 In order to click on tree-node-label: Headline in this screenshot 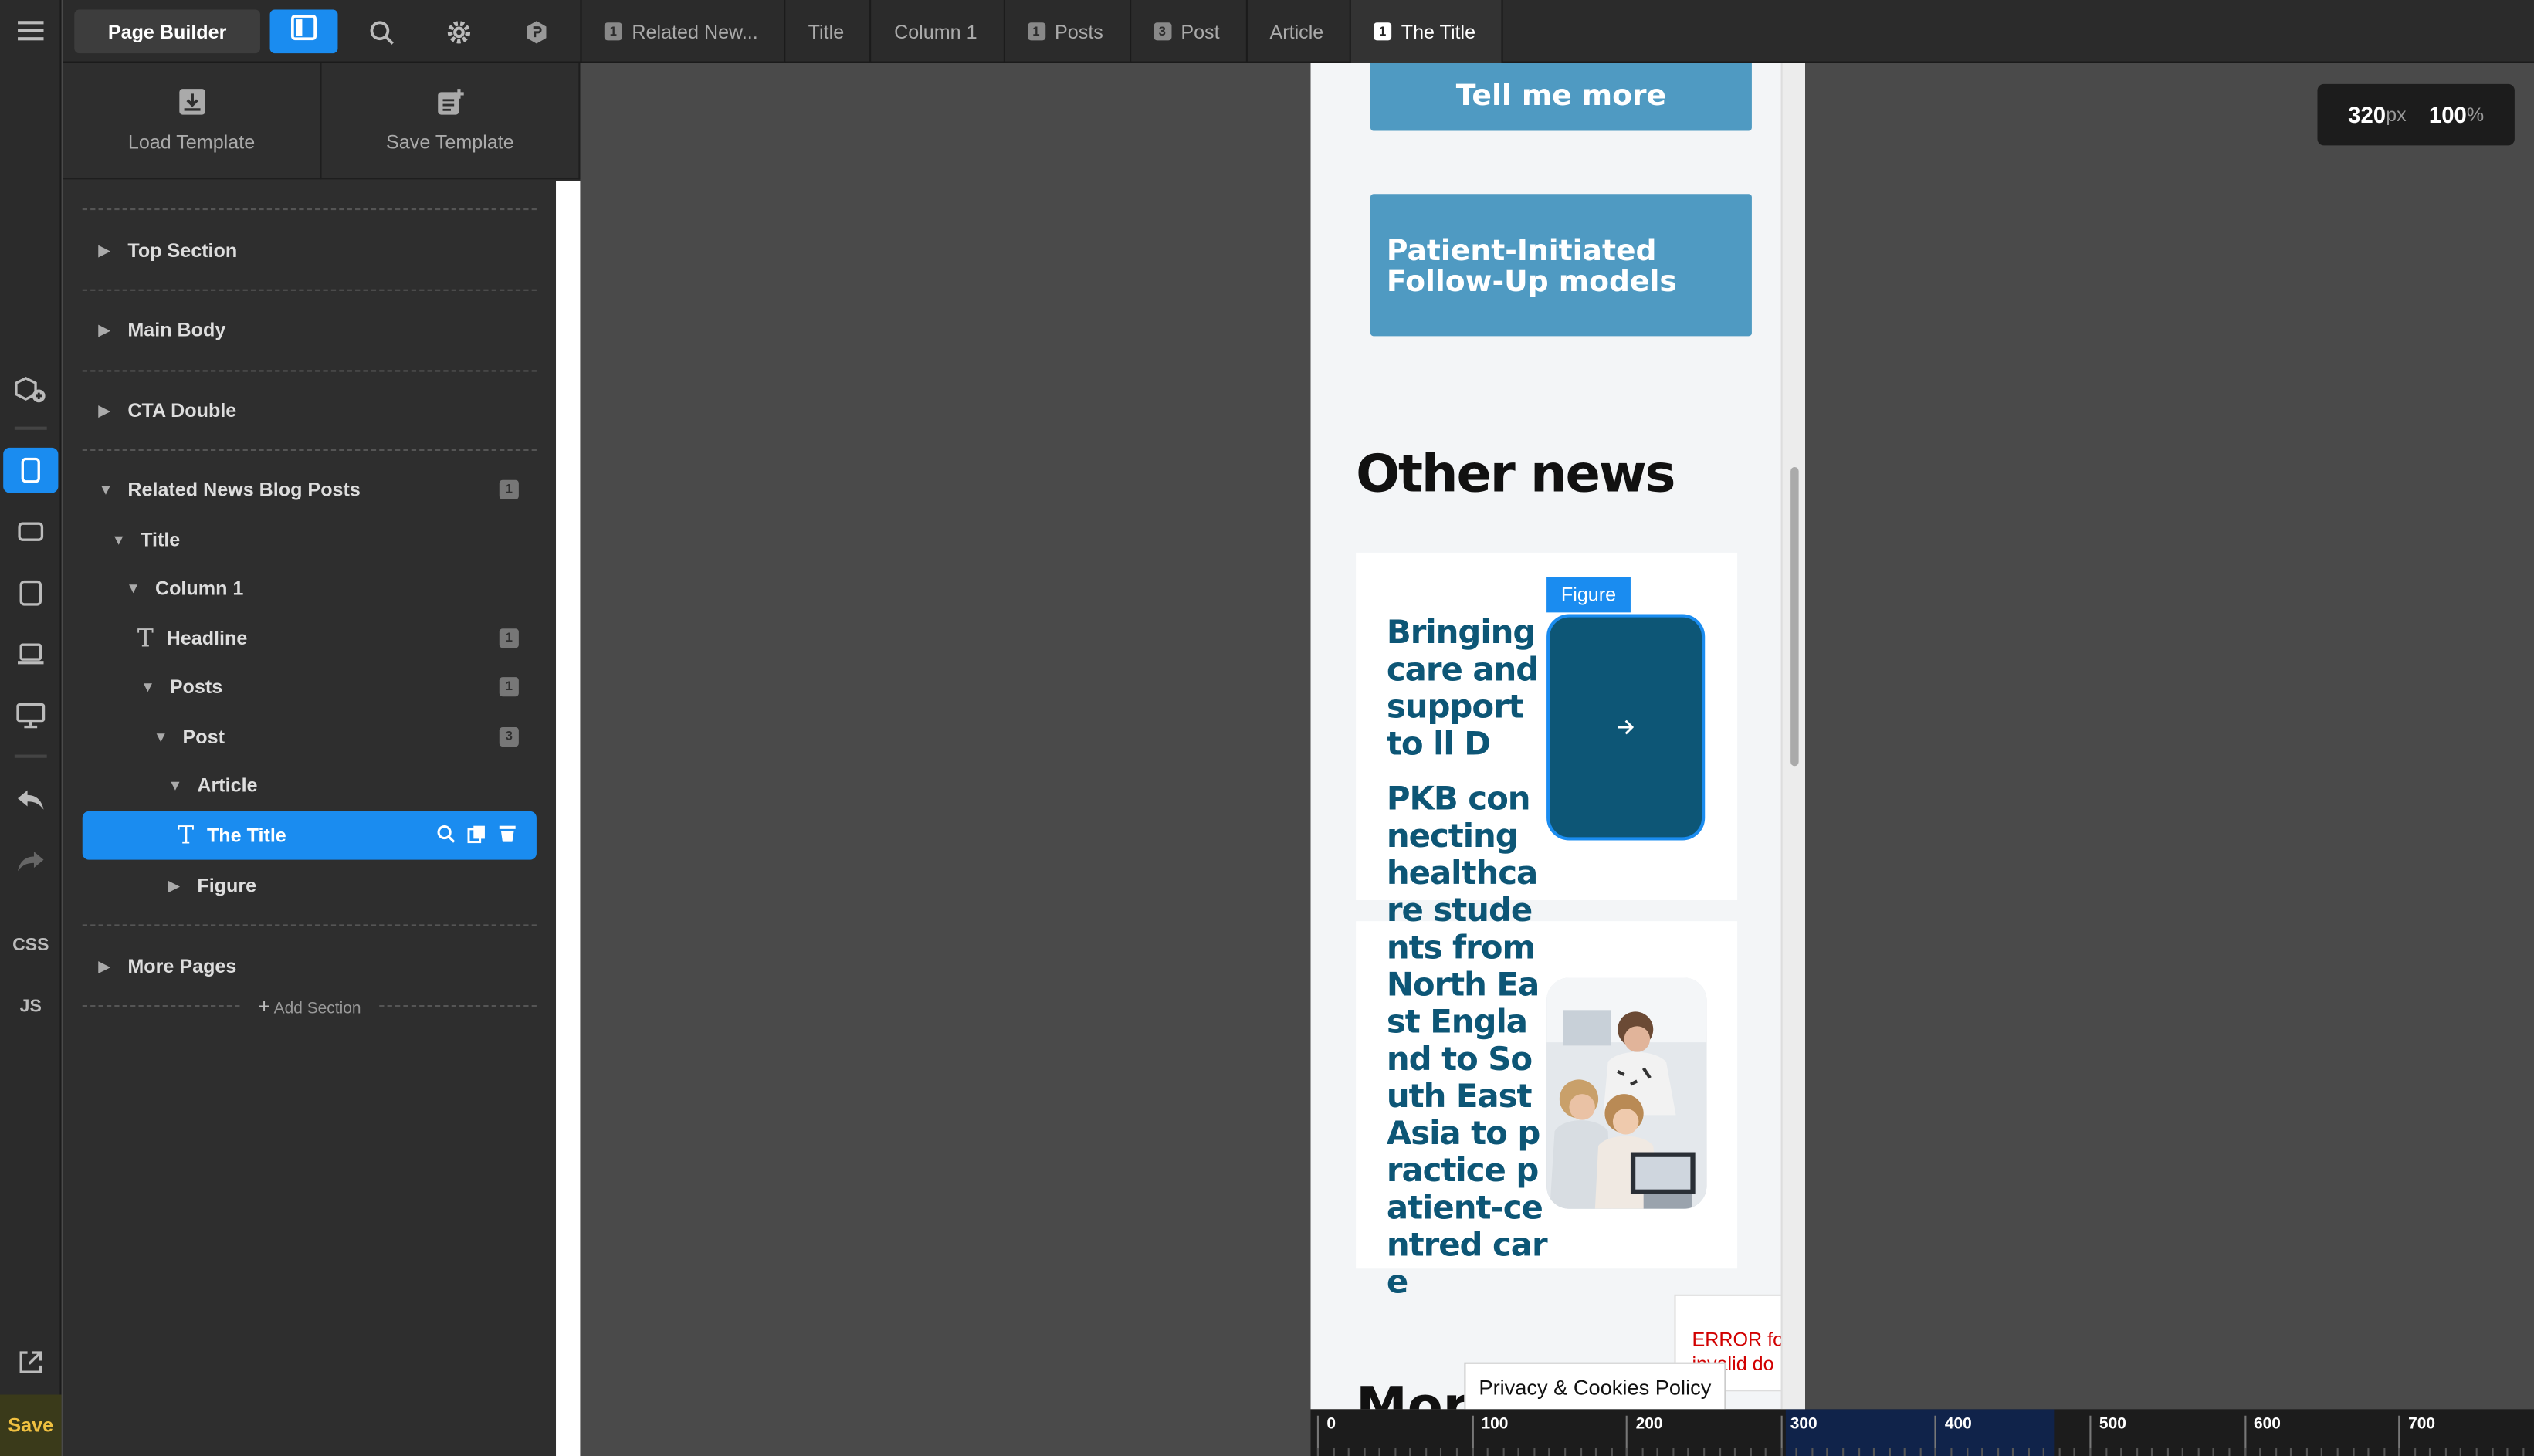, I will do `click(207, 638)`.